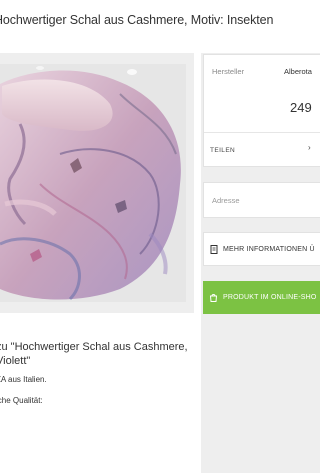 This screenshot has height=473, width=320. What do you see at coordinates (15, 361) in the screenshot?
I see `description-heading-line2: Violett"` at bounding box center [15, 361].